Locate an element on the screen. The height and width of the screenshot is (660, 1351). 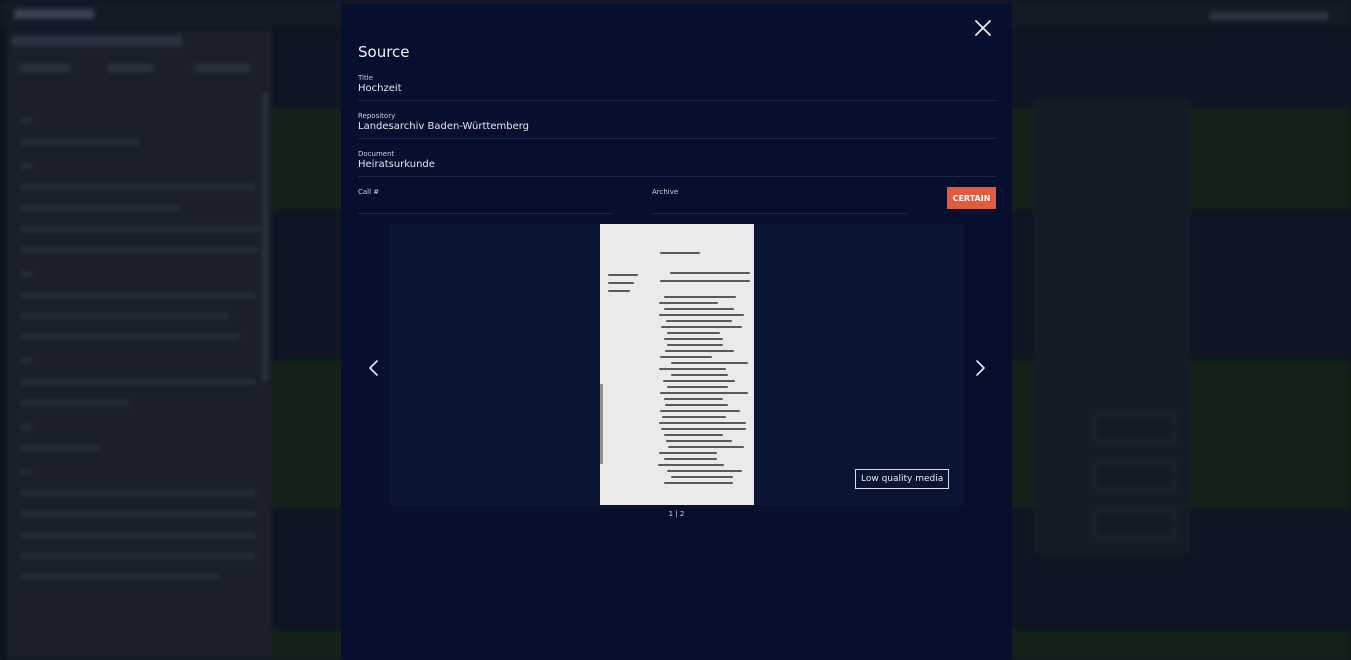
certainty-button: CERTAIN is located at coordinates (971, 198).